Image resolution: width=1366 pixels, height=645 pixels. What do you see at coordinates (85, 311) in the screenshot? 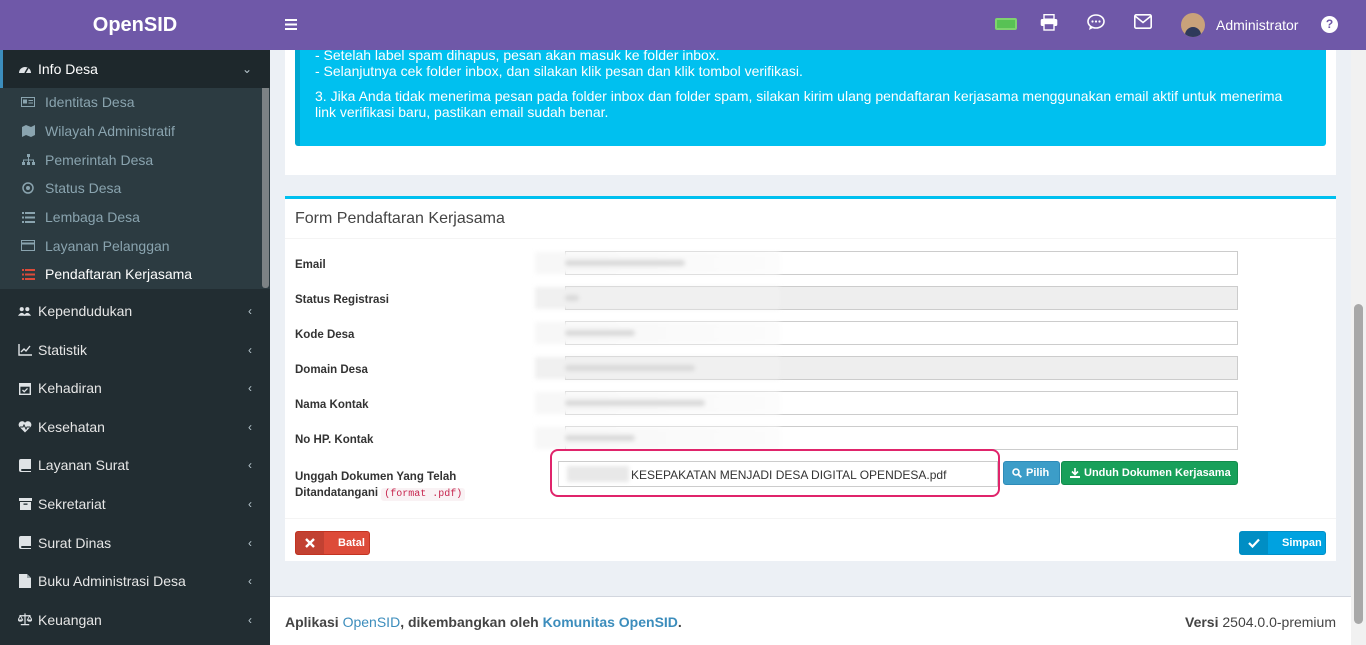
I see `sidebar-item-label: Kependudukan` at bounding box center [85, 311].